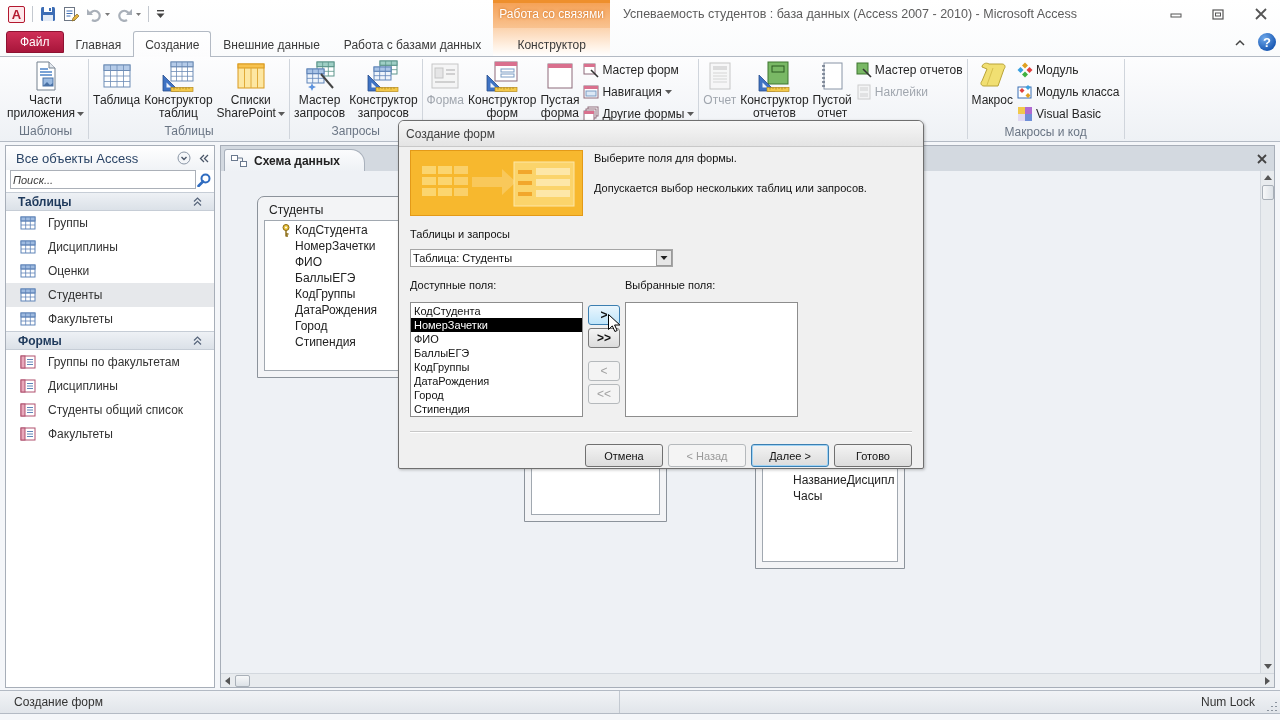 The width and height of the screenshot is (1280, 720). Describe the element at coordinates (661, 134) in the screenshot. I see `dialog-title: Создание форм` at that location.